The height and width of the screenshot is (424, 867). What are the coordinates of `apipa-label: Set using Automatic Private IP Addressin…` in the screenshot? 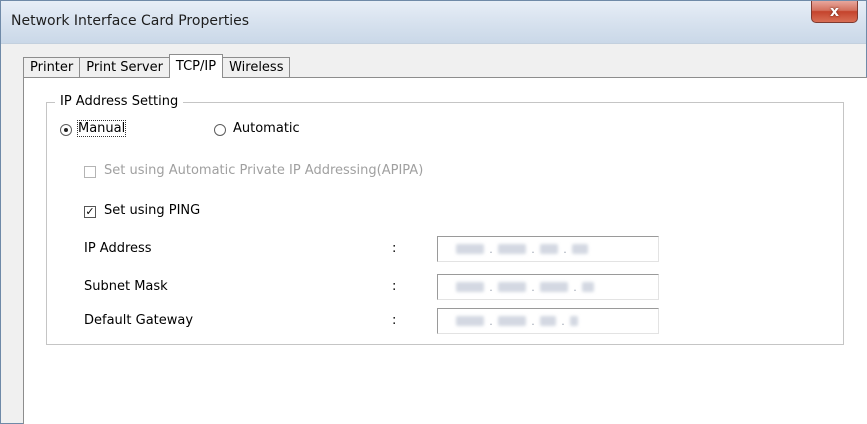 It's located at (264, 170).